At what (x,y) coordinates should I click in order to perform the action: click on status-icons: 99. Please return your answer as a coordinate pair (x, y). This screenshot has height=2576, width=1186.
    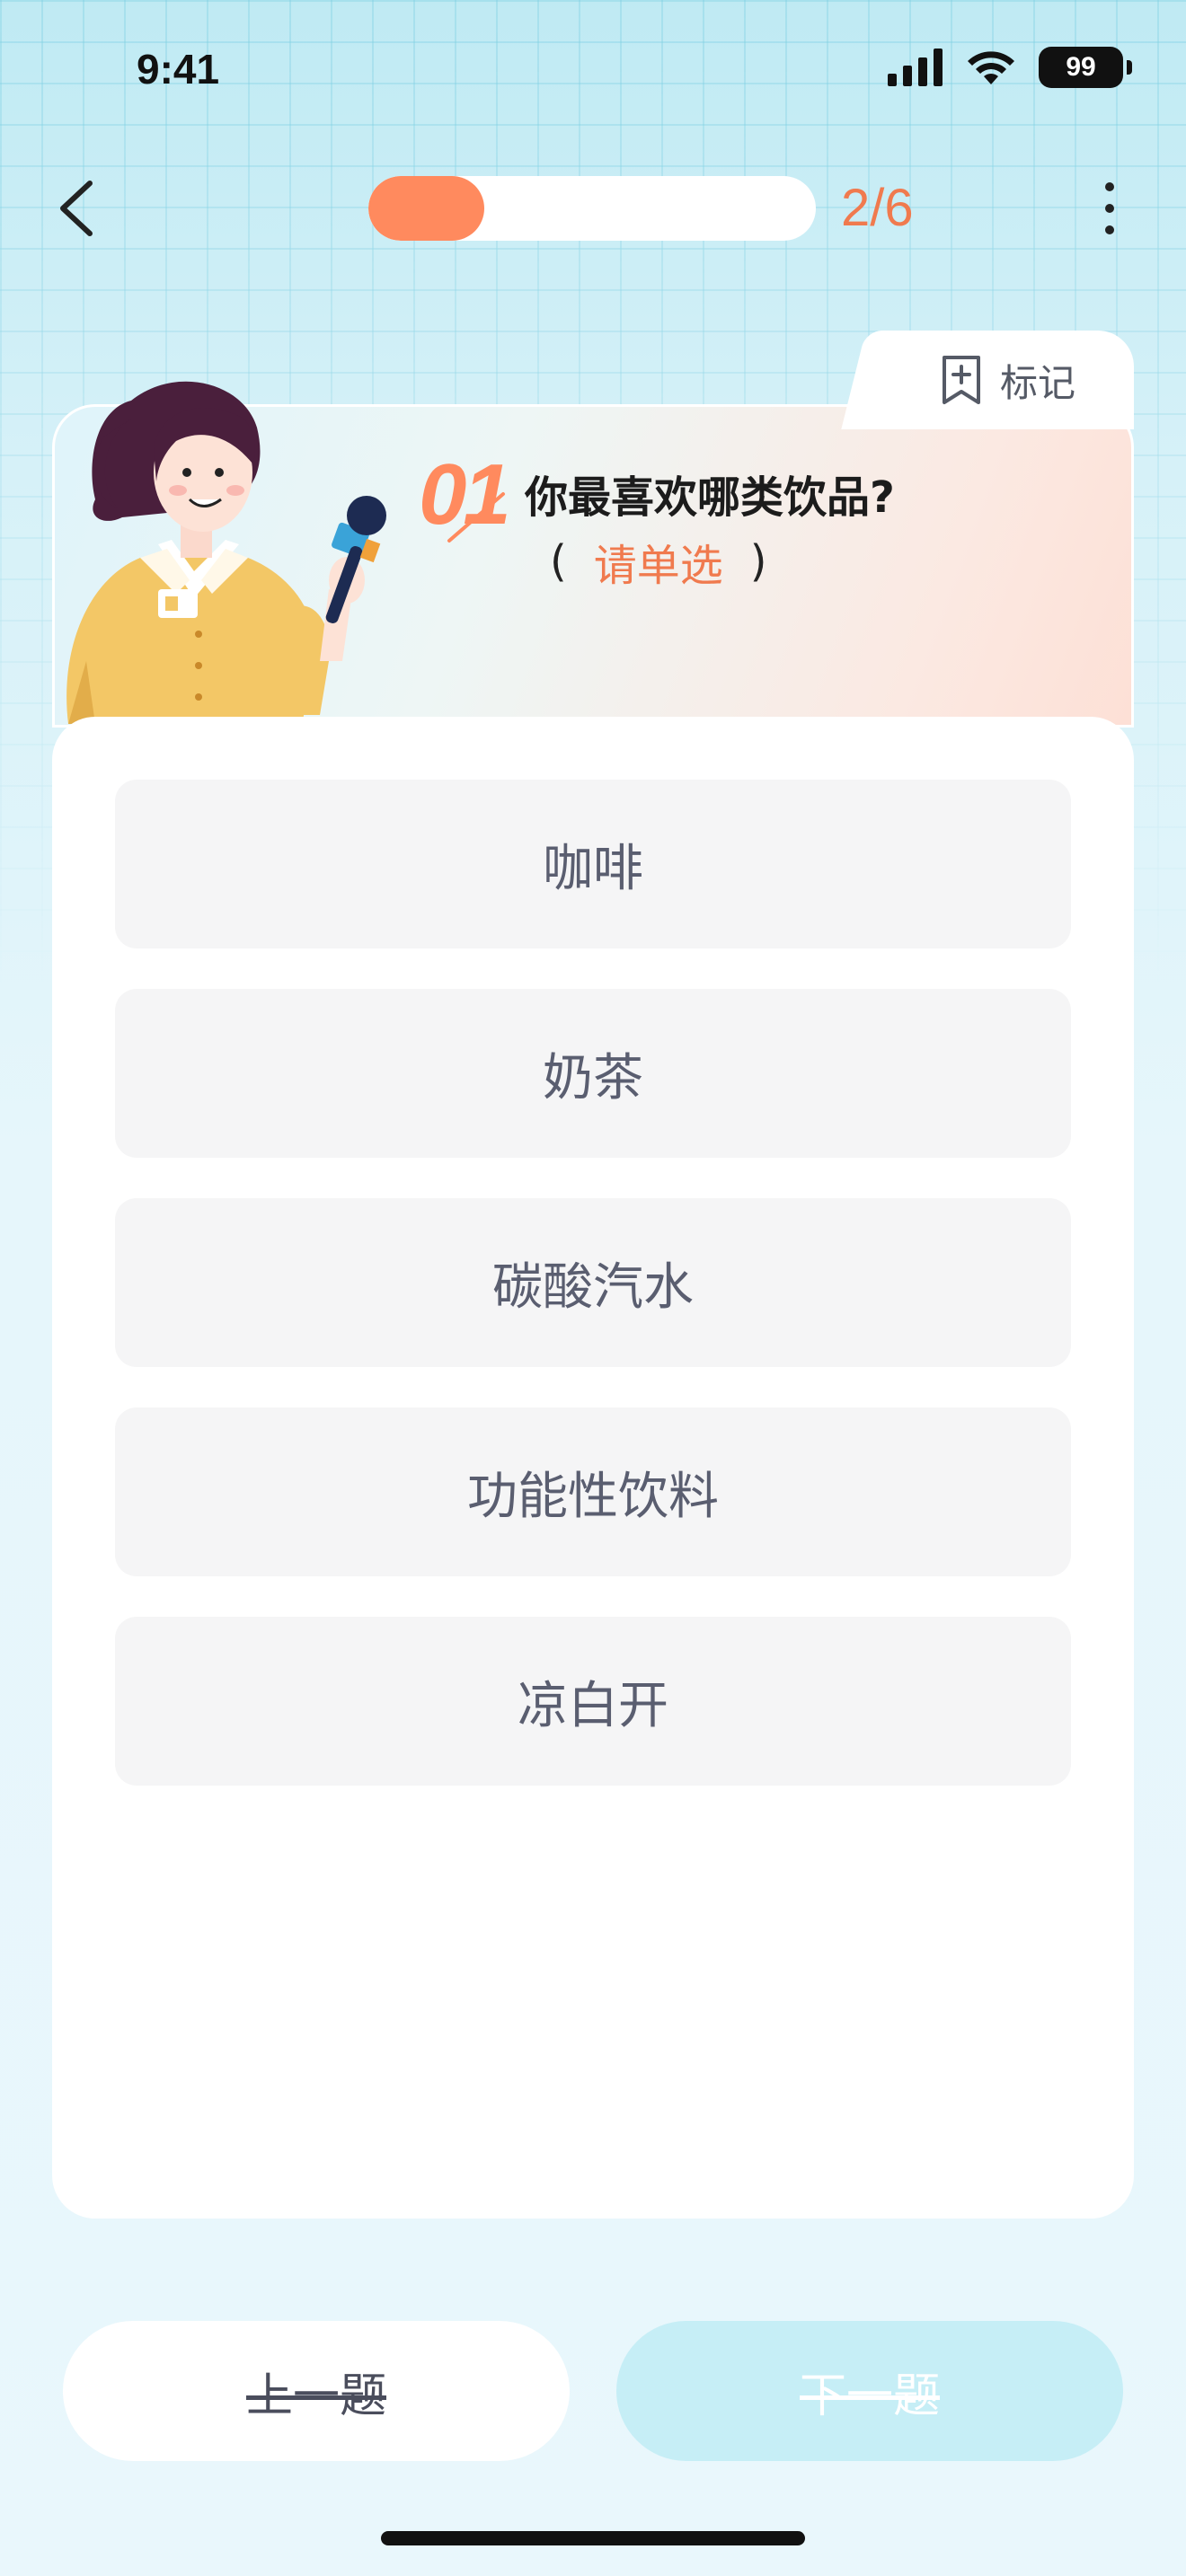
    Looking at the image, I should click on (1010, 67).